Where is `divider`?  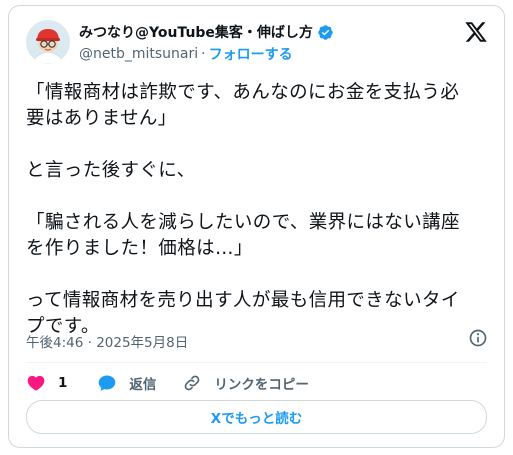
divider is located at coordinates (256, 362).